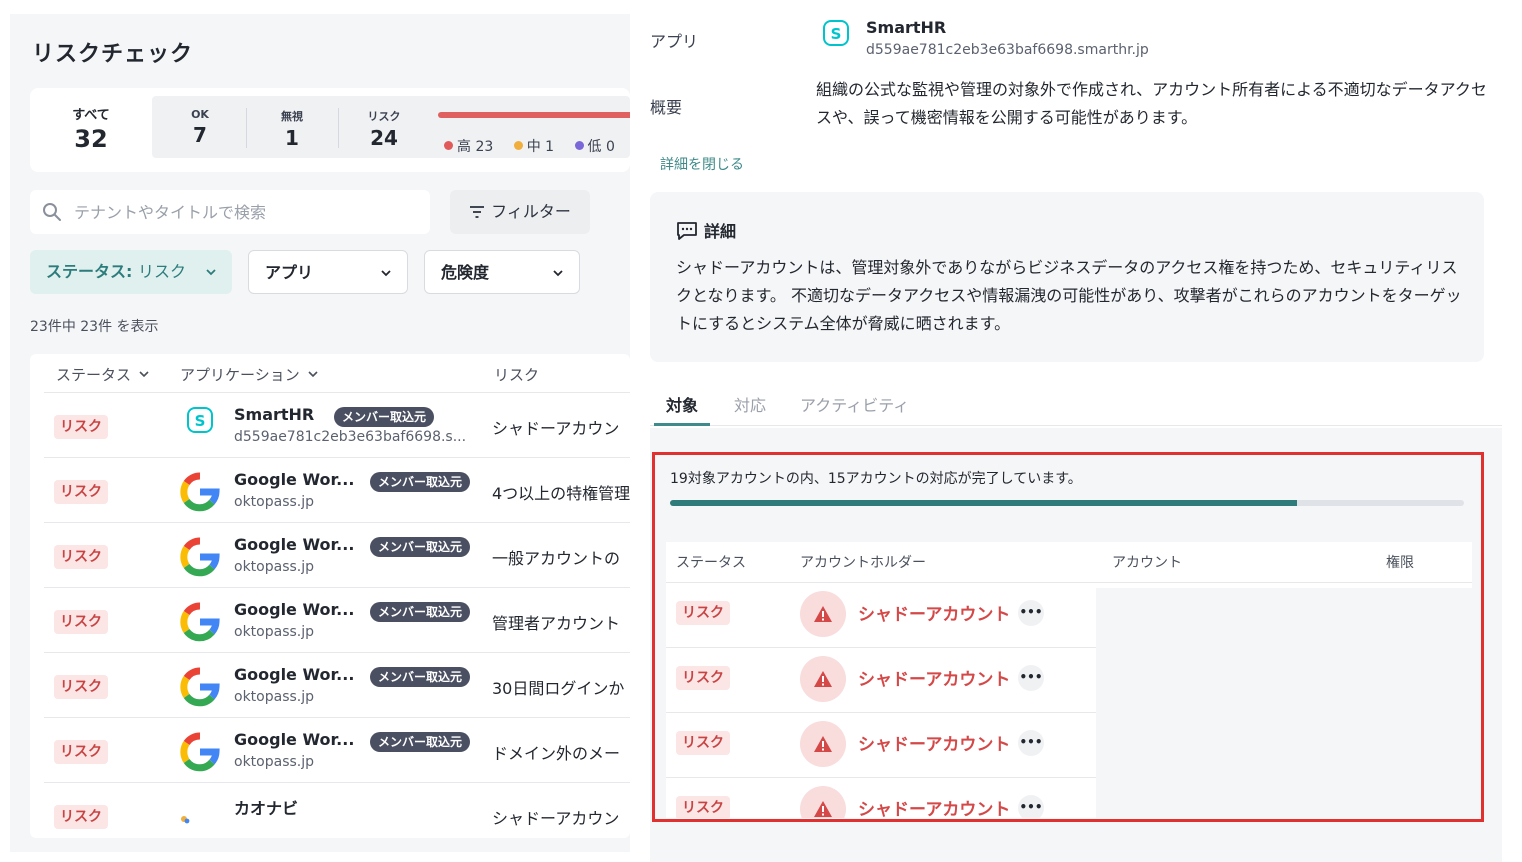 The image size is (1522, 862). What do you see at coordinates (475, 147) in the screenshot?
I see `legend-high-label: 高 23` at bounding box center [475, 147].